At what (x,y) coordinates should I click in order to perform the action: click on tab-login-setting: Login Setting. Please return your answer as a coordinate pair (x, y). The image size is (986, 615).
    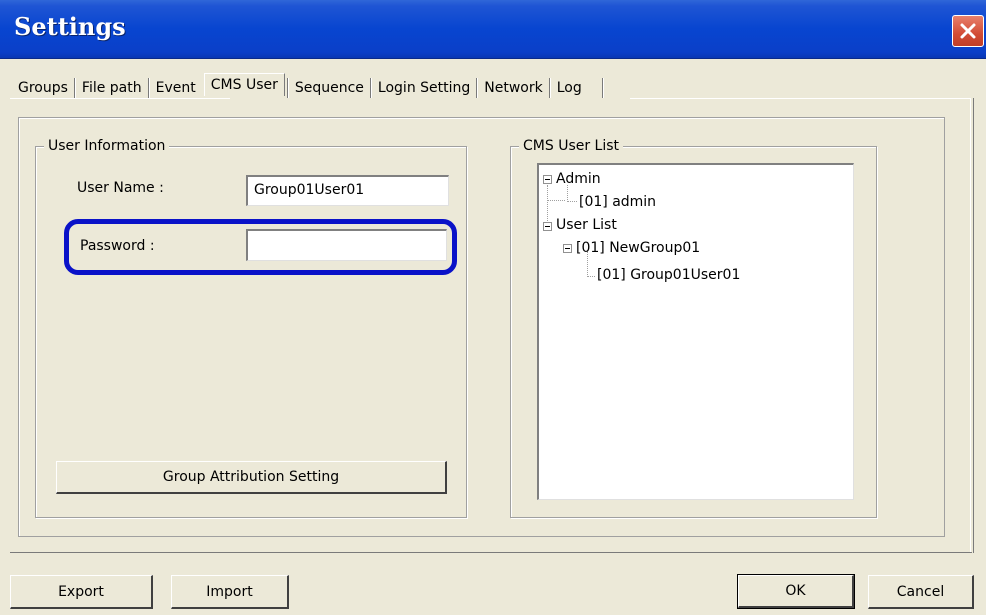
    Looking at the image, I should click on (424, 88).